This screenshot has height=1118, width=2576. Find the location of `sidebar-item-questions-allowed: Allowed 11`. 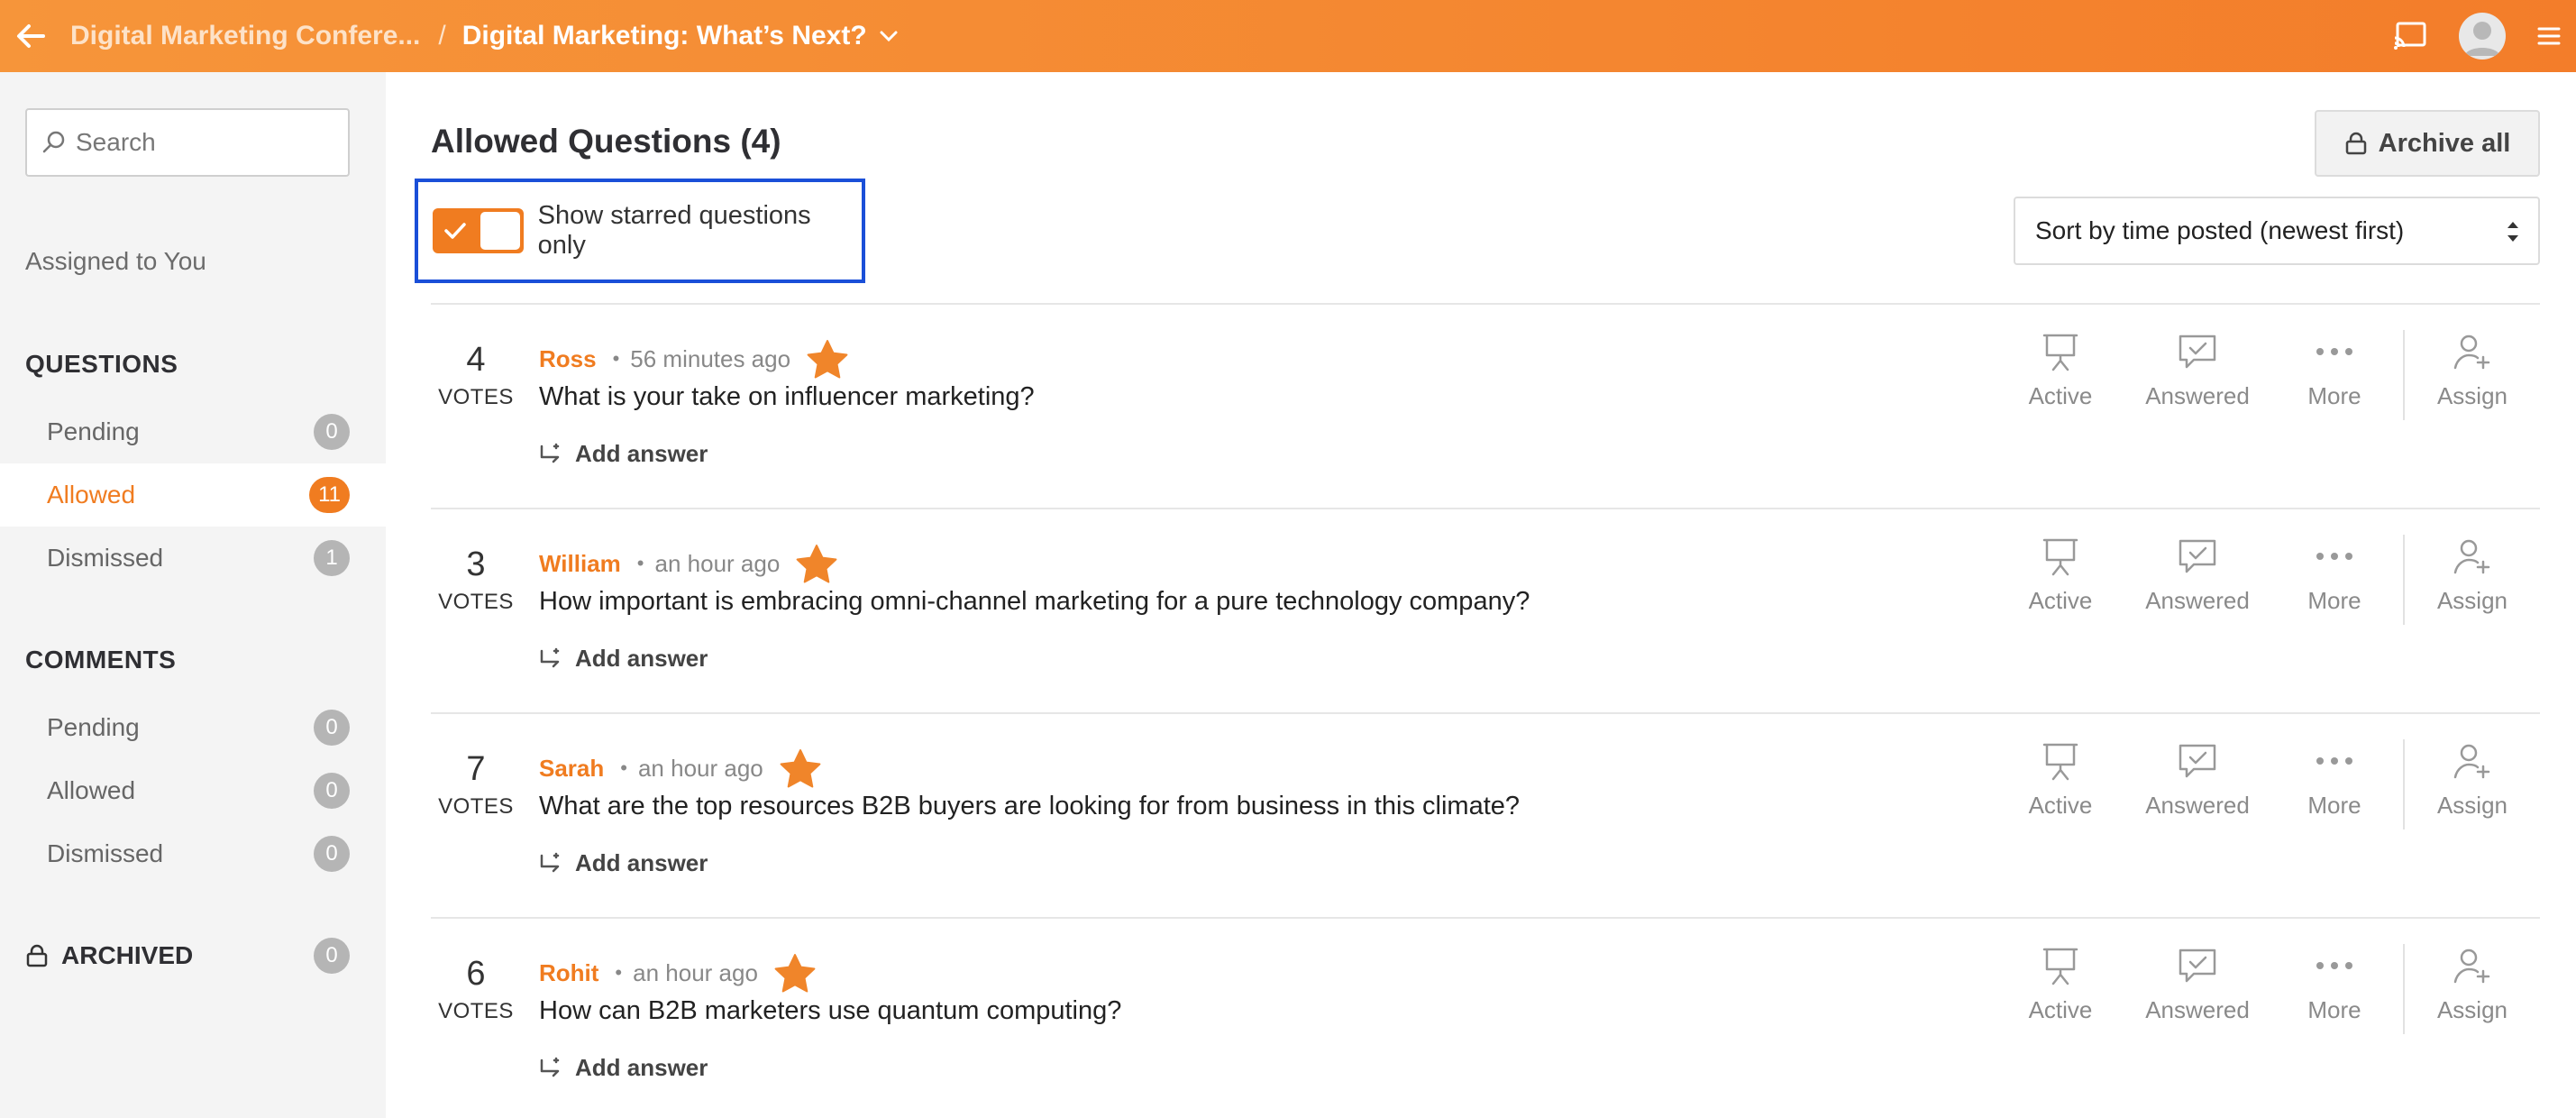

sidebar-item-questions-allowed: Allowed 11 is located at coordinates (193, 495).